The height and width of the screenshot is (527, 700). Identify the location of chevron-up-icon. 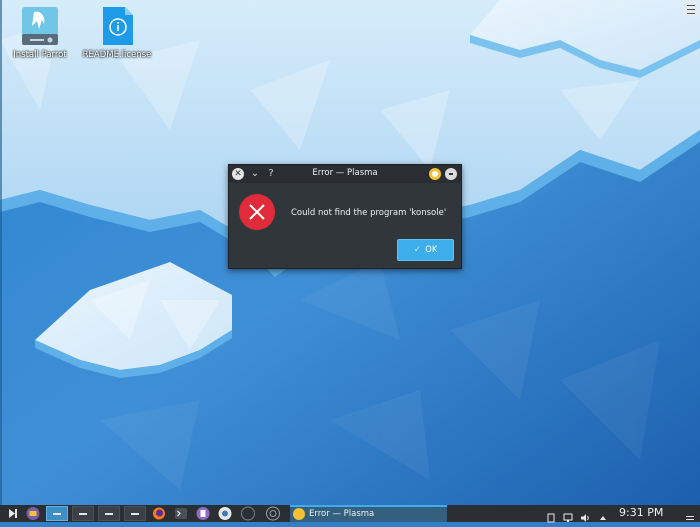
(603, 514).